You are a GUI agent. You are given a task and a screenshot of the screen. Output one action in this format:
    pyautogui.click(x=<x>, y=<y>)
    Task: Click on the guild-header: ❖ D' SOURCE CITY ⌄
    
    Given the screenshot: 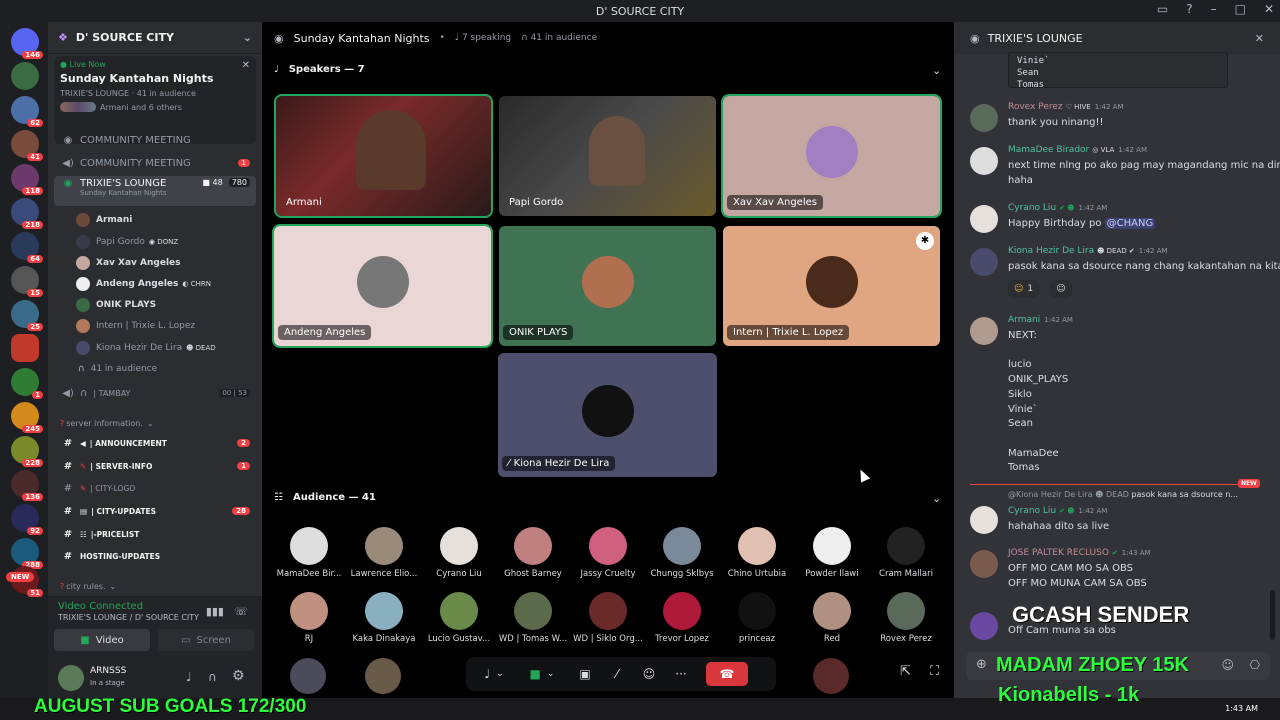 What is the action you would take?
    pyautogui.click(x=155, y=38)
    